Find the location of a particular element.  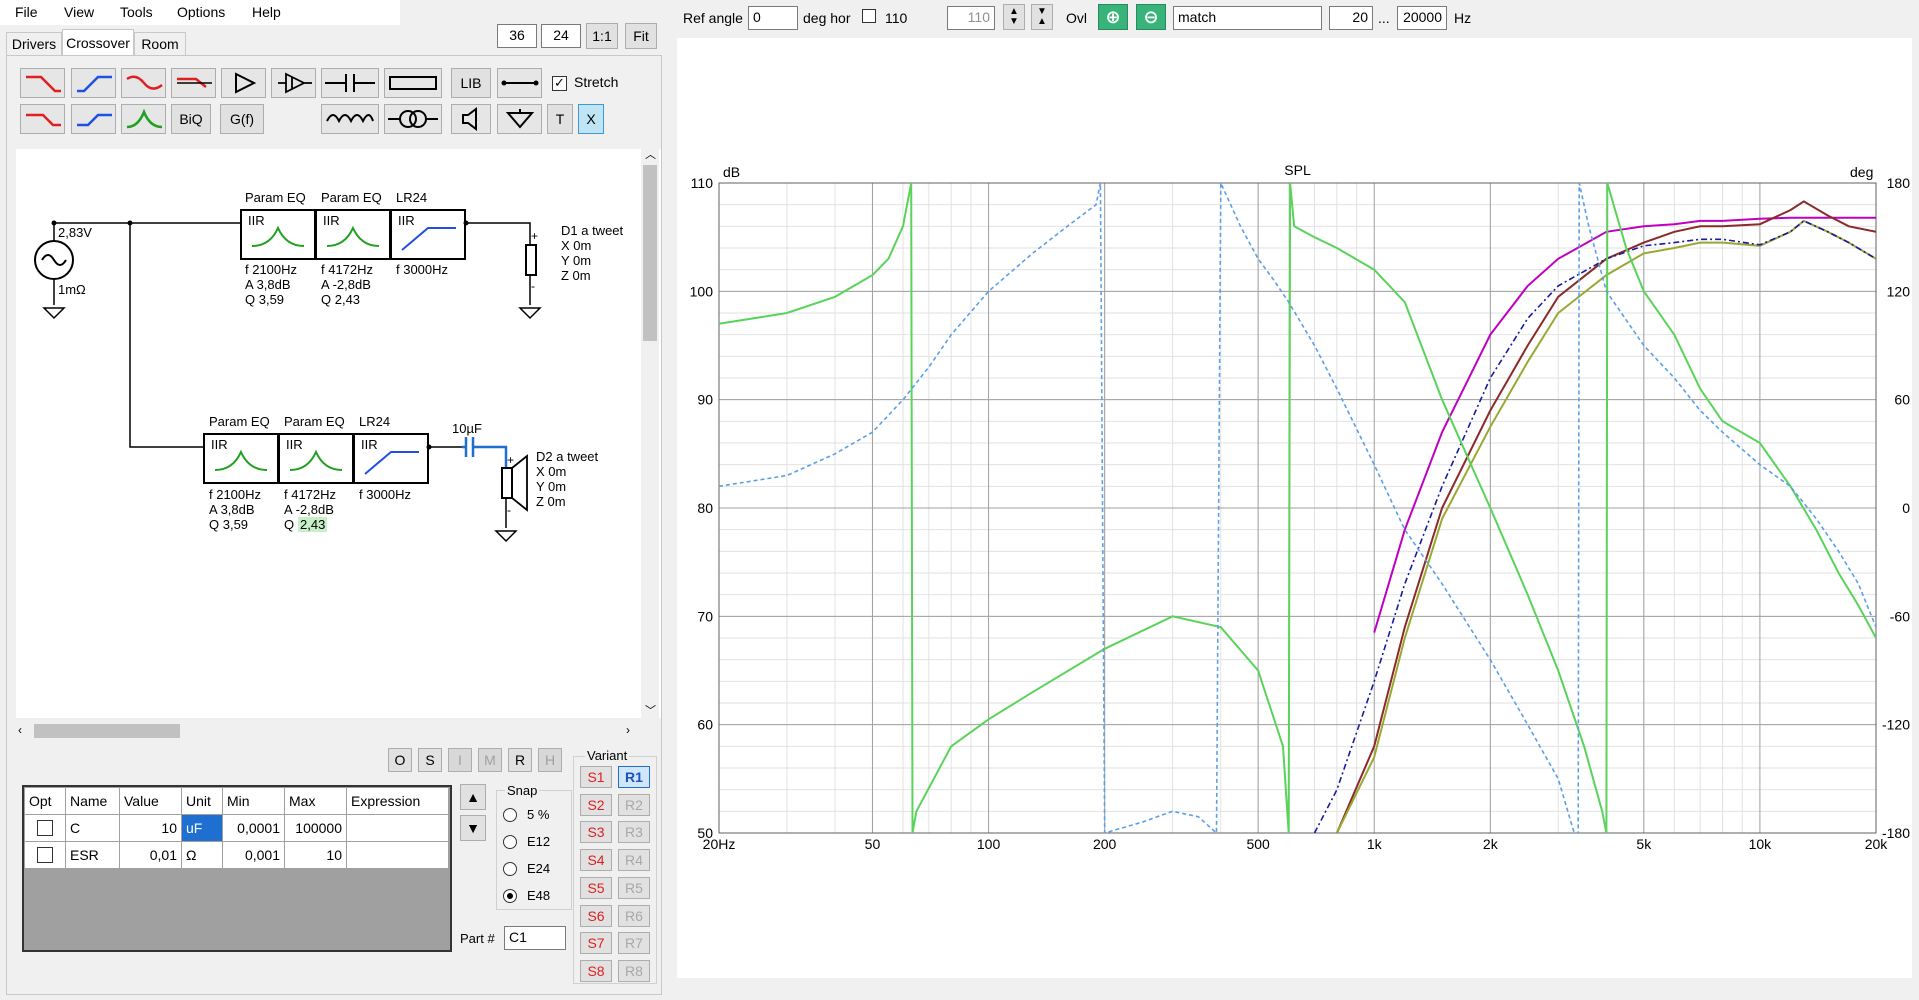

top-block1-iir: IIR is located at coordinates (256, 220).